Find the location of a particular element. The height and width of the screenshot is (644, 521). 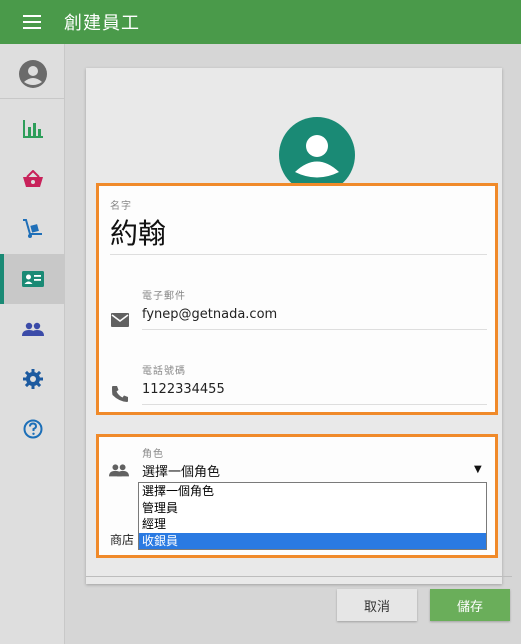

sidebar-item-customers is located at coordinates (32, 329).